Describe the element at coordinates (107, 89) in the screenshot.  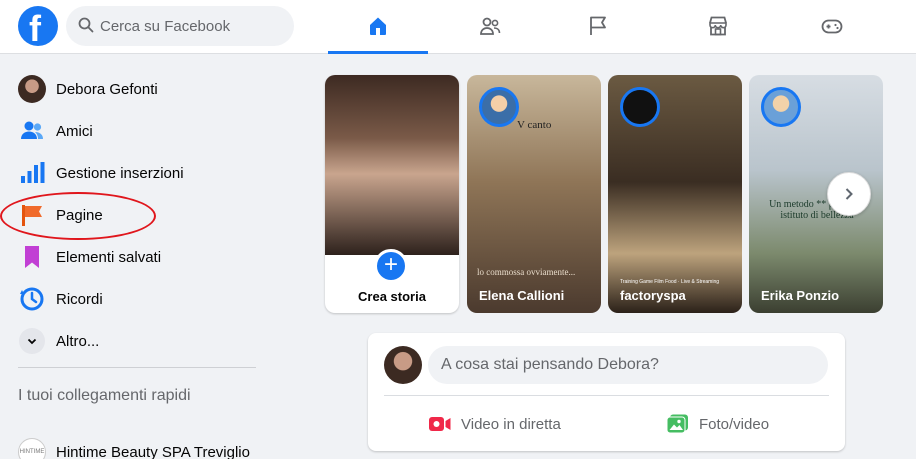
I see `sidebar-item-label: Debora Gefonti` at that location.